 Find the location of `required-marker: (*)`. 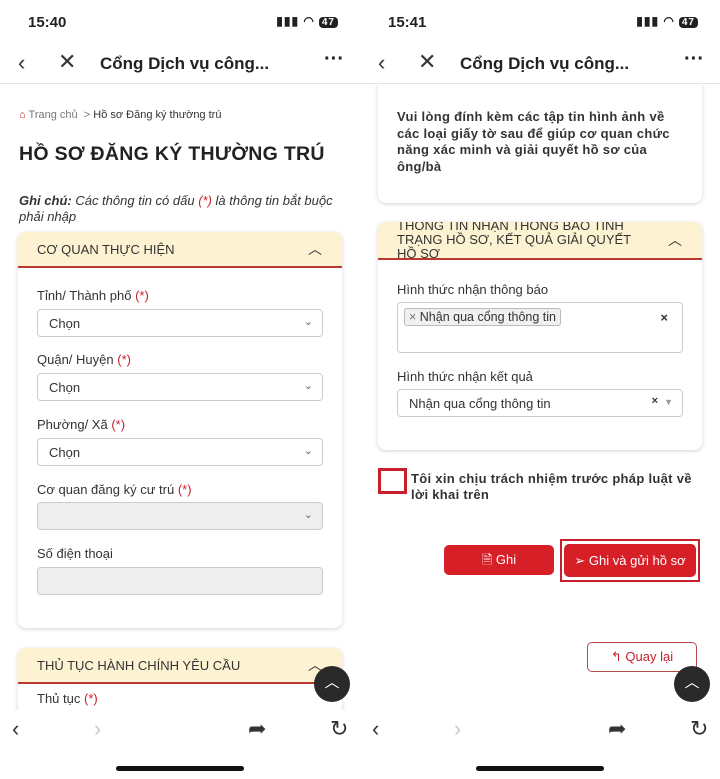

required-marker: (*) is located at coordinates (205, 200).